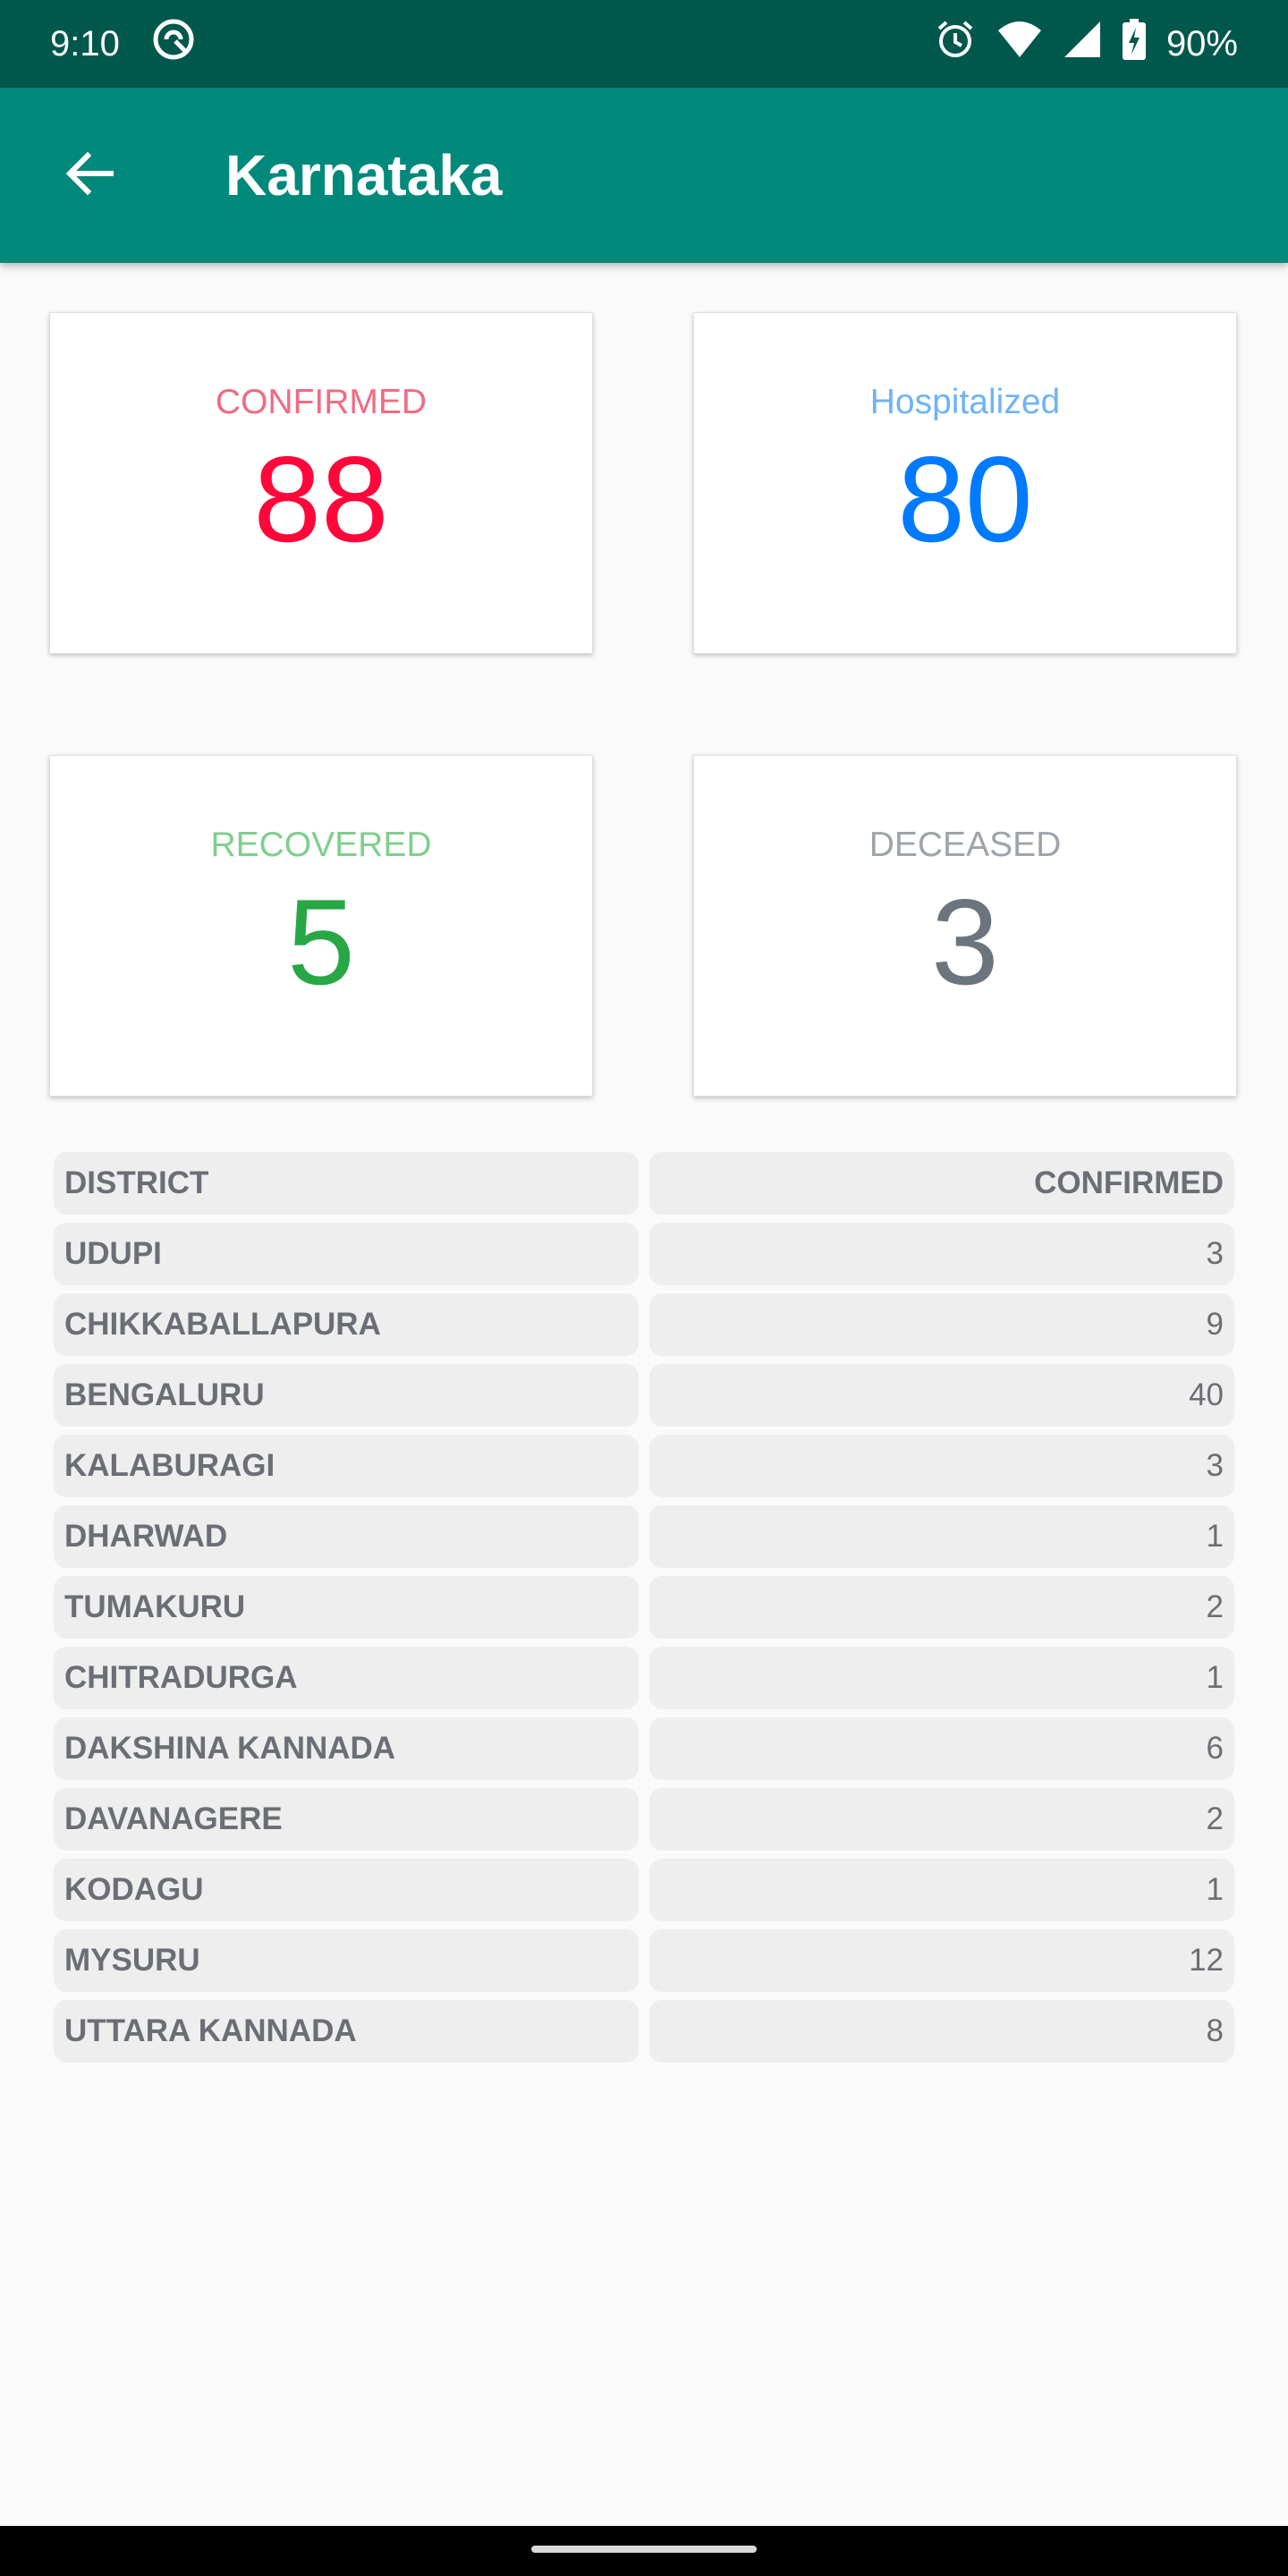 This screenshot has width=1288, height=2576. I want to click on status-left: 9:10, so click(123, 44).